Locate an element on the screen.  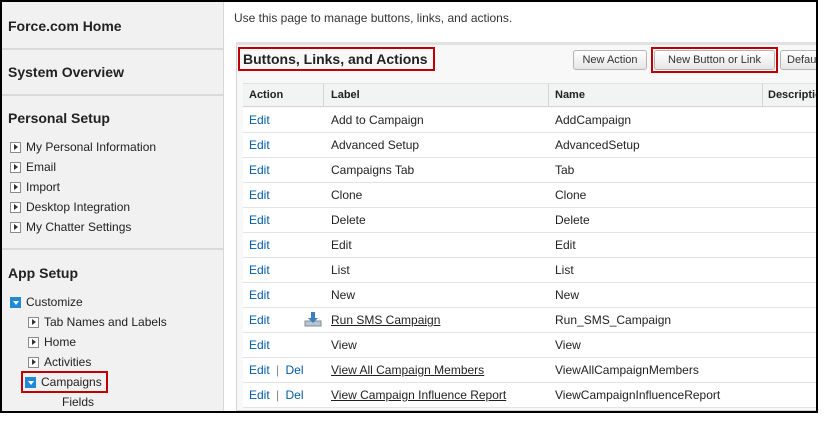
sidebar-item-activities: Activities is located at coordinates (59, 362).